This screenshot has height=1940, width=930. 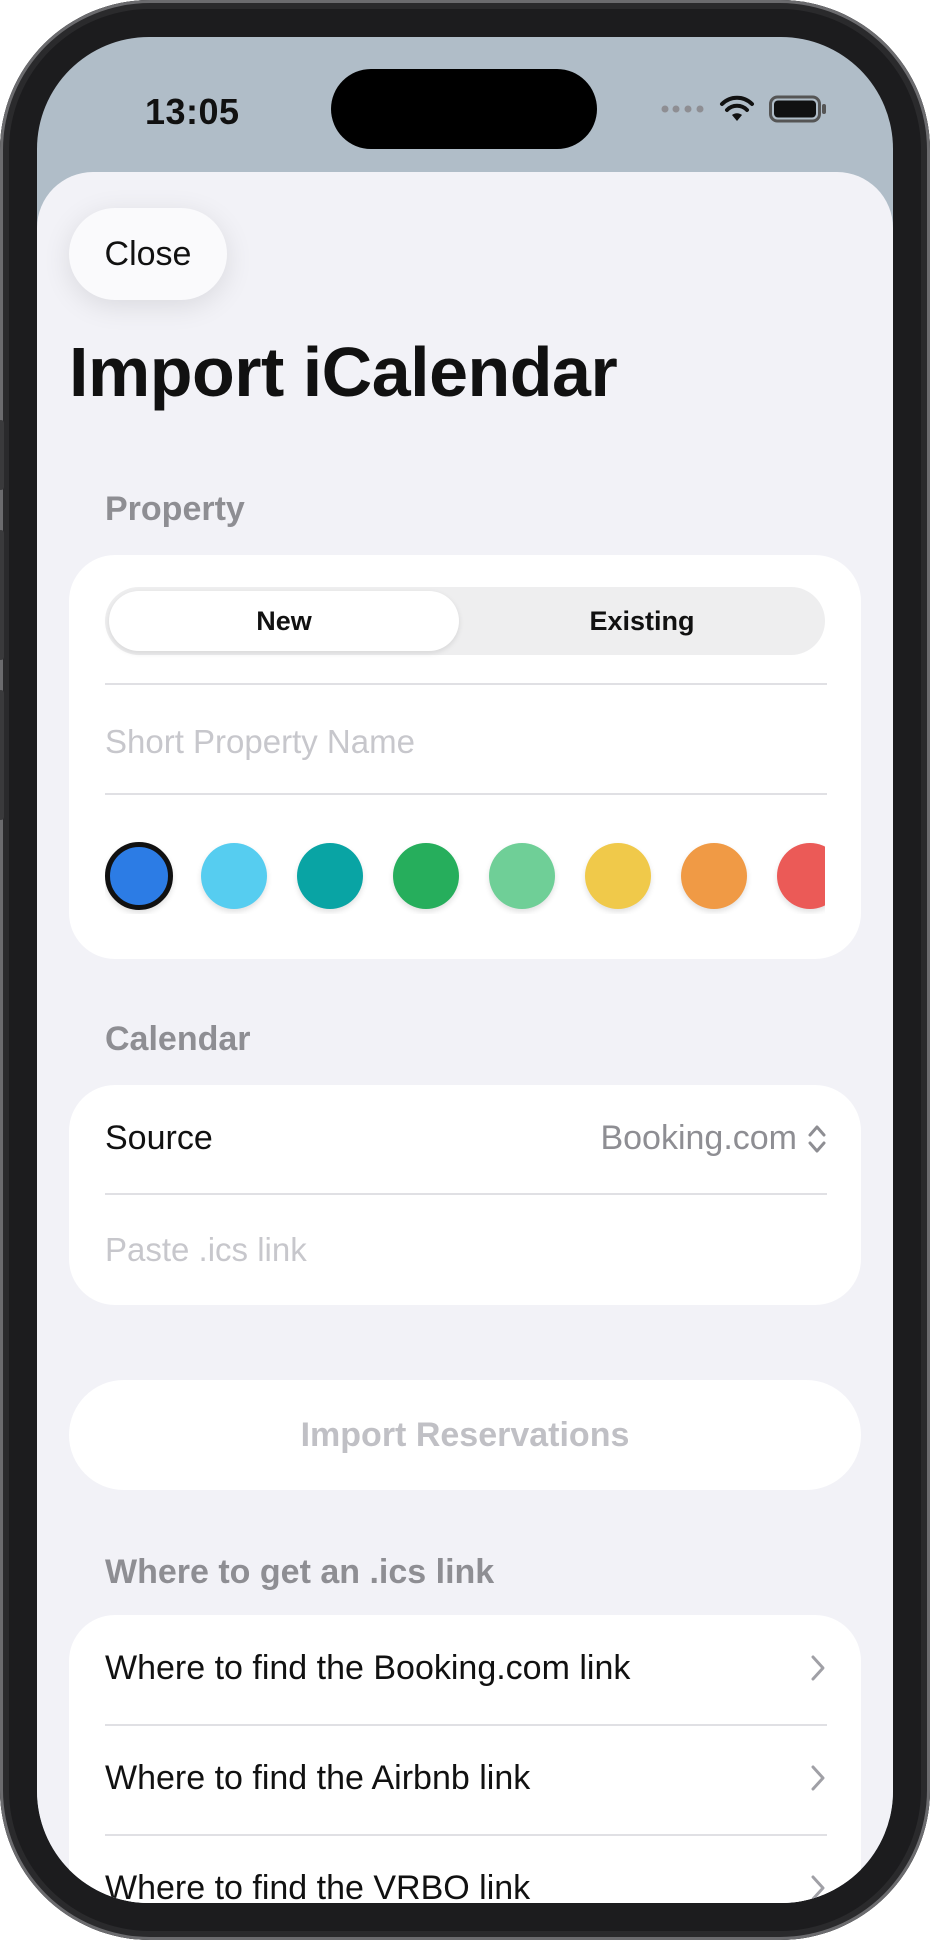 I want to click on signal-dots-icon, so click(x=682, y=109).